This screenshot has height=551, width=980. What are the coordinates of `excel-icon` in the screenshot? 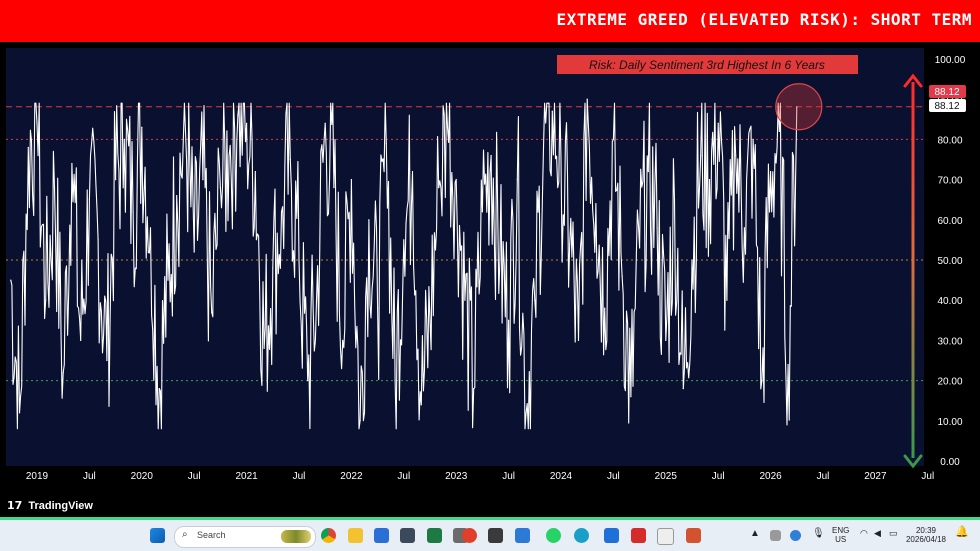 It's located at (434, 535).